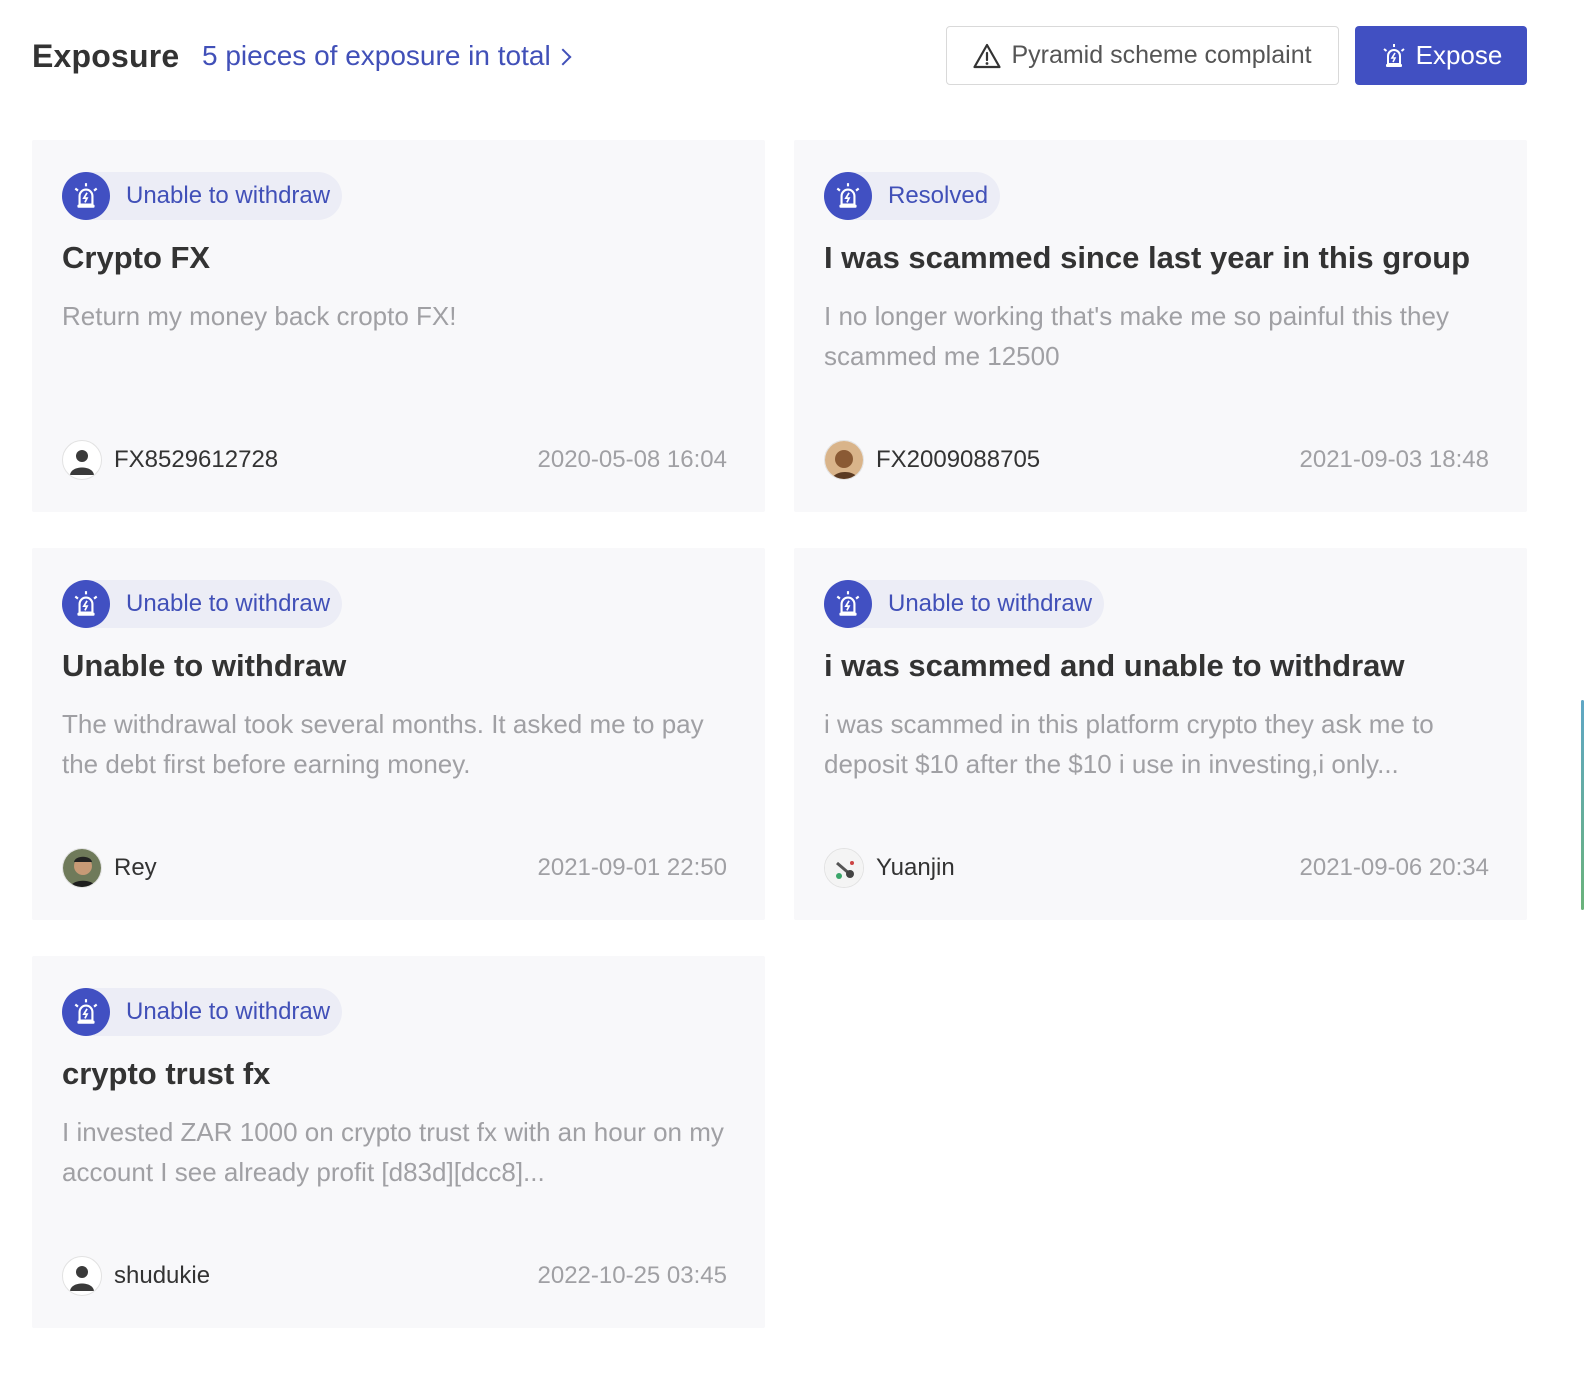 The height and width of the screenshot is (1388, 1584). I want to click on post-date: 2021-09-06 20:34, so click(1394, 867).